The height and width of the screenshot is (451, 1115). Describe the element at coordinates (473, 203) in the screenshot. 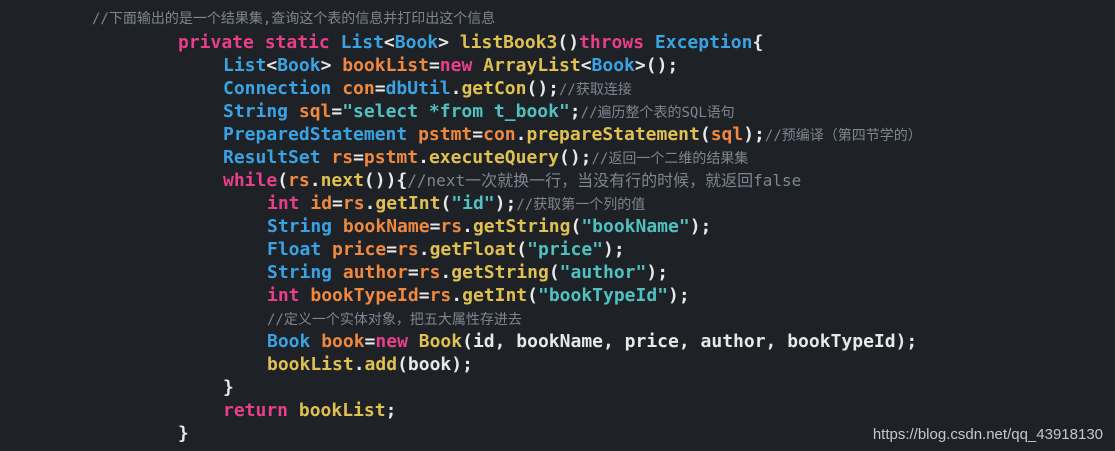

I see `code-token-string: "id"` at that location.